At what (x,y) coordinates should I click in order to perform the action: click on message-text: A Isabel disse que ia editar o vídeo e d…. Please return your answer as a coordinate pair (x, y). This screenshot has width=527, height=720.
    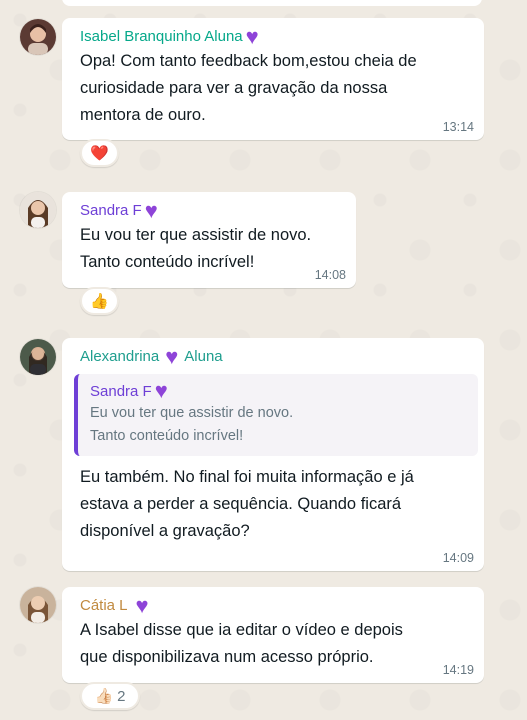
    Looking at the image, I should click on (241, 643).